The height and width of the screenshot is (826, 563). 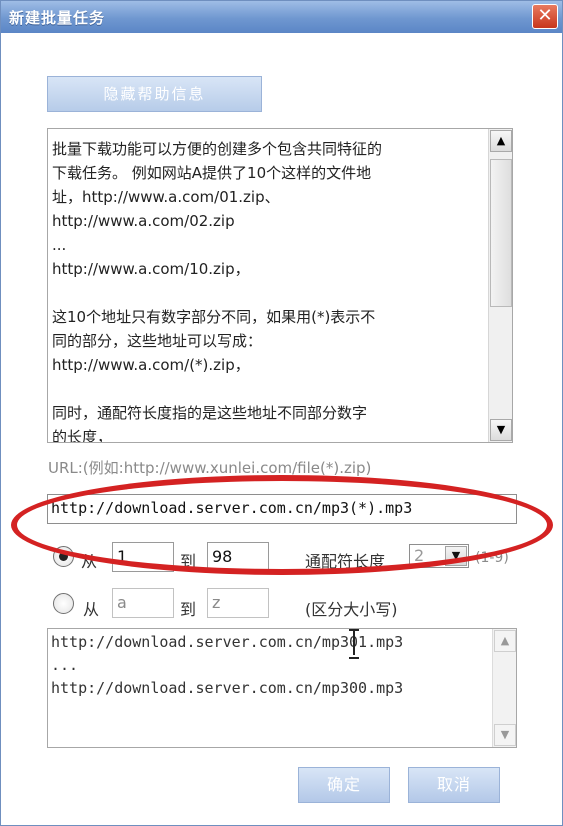 What do you see at coordinates (344, 785) in the screenshot?
I see `ok-button: 确定` at bounding box center [344, 785].